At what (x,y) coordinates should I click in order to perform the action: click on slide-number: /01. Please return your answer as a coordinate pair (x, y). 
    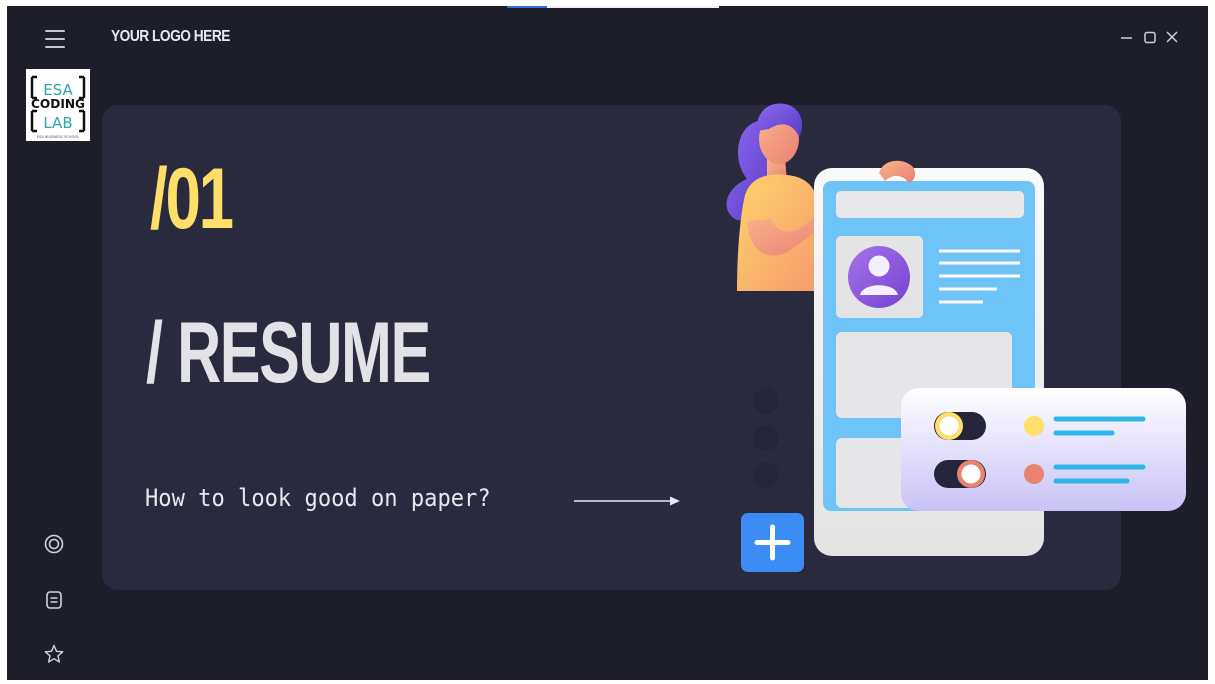
    Looking at the image, I should click on (192, 199).